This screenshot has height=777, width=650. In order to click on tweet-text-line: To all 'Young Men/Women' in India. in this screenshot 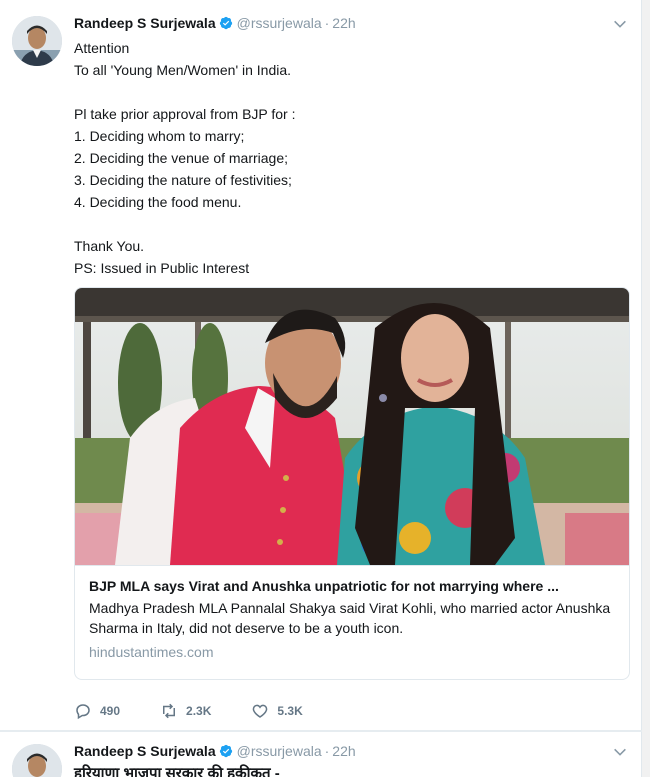, I will do `click(183, 70)`.